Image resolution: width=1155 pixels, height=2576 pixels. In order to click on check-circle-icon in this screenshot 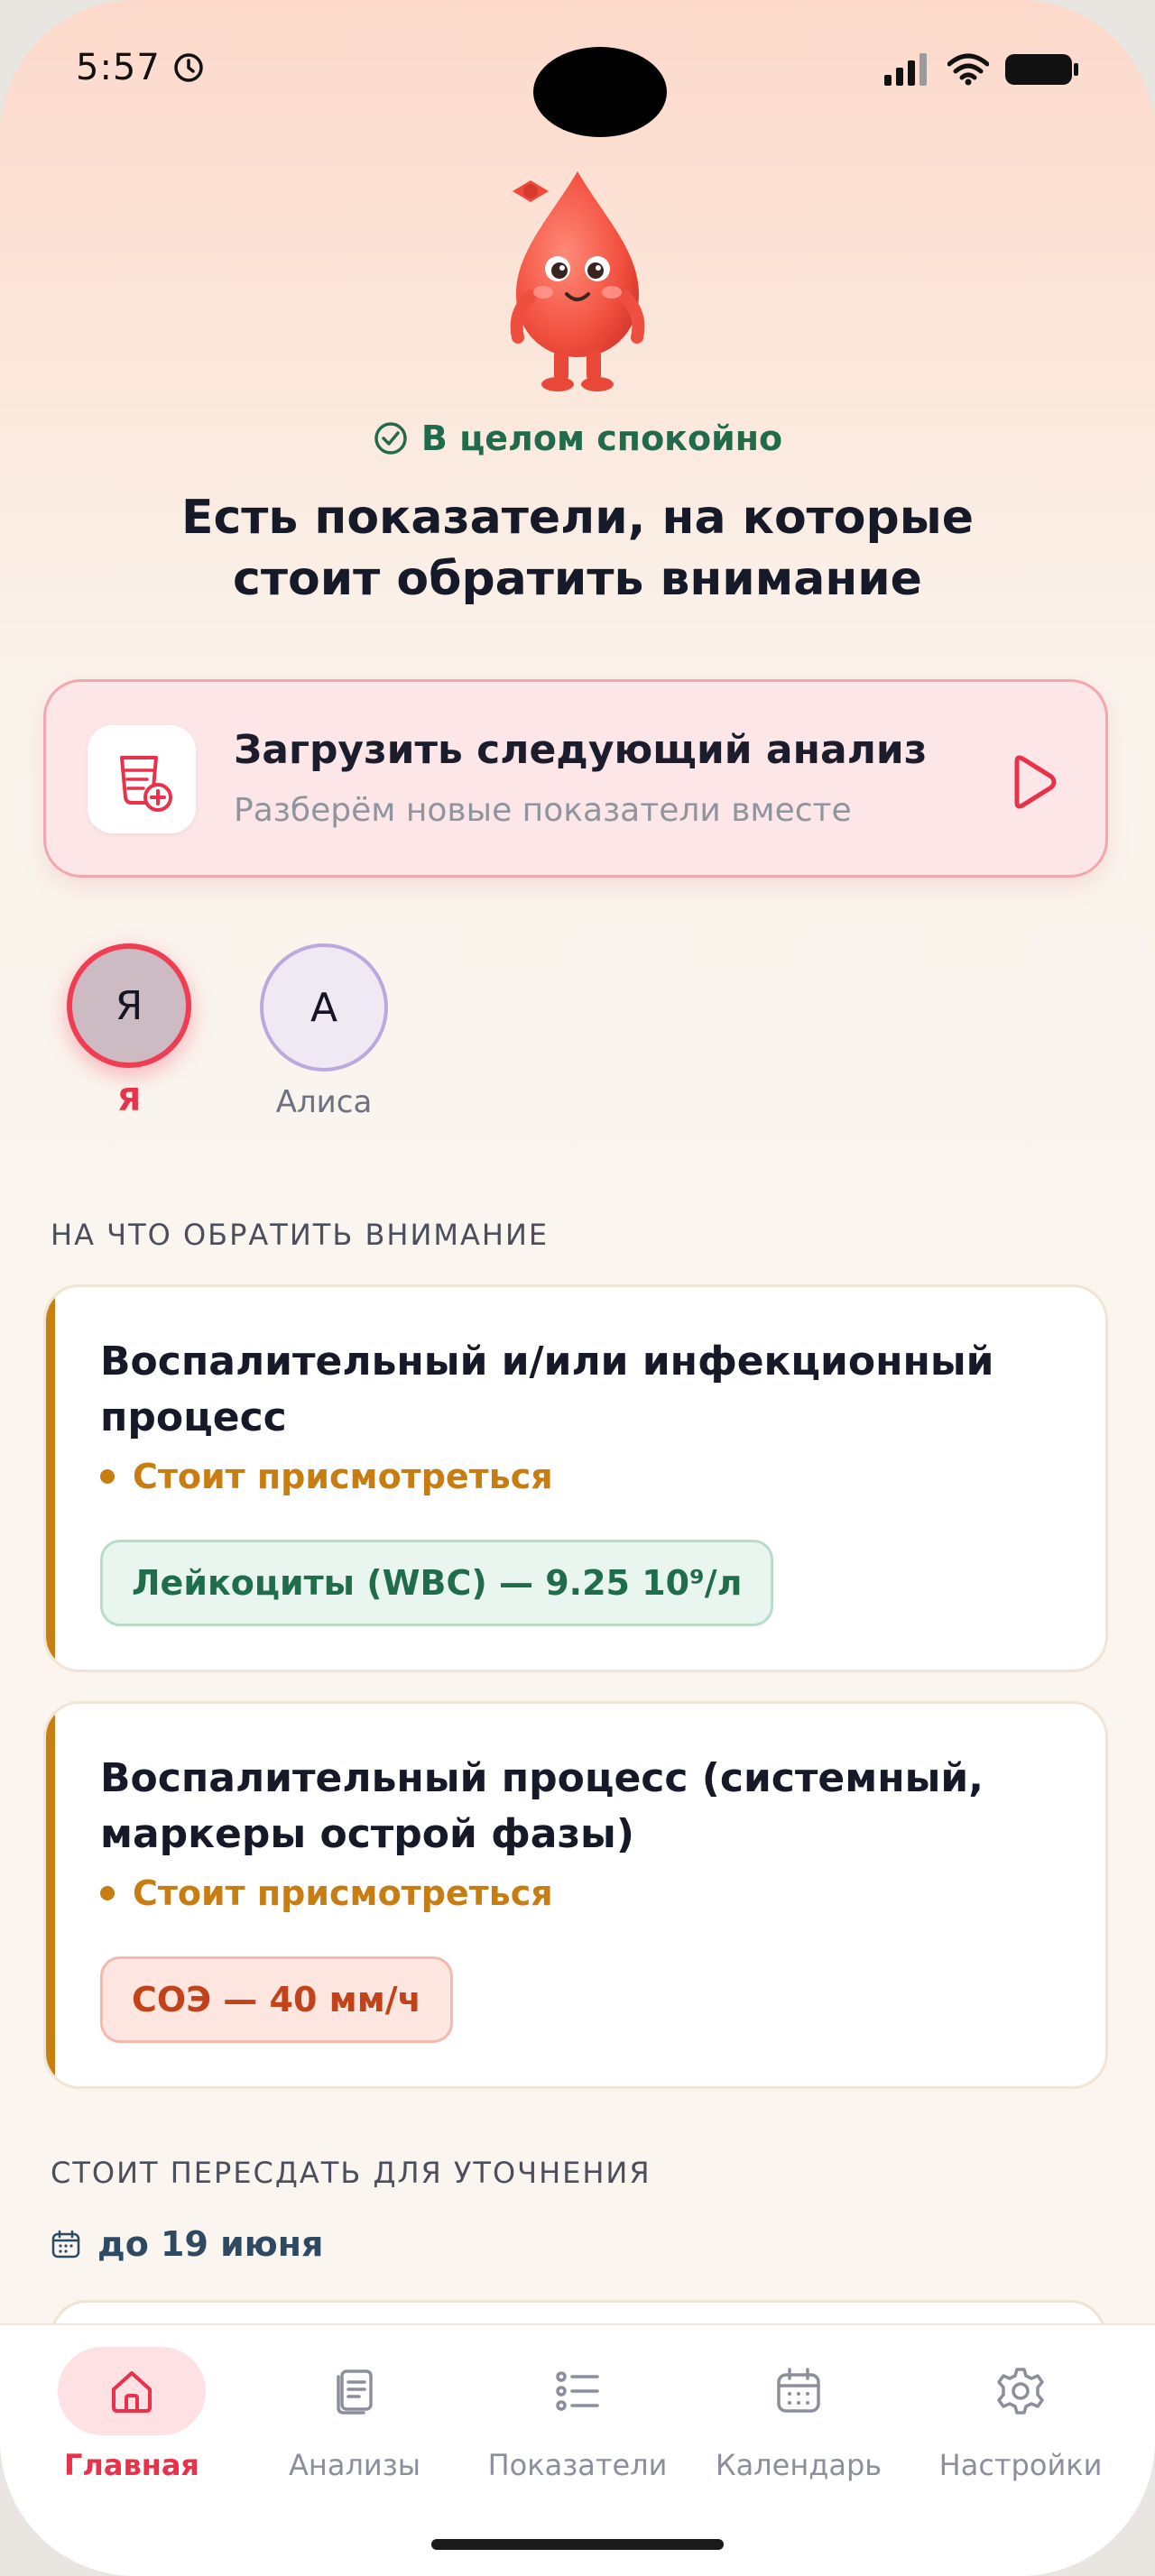, I will do `click(390, 438)`.